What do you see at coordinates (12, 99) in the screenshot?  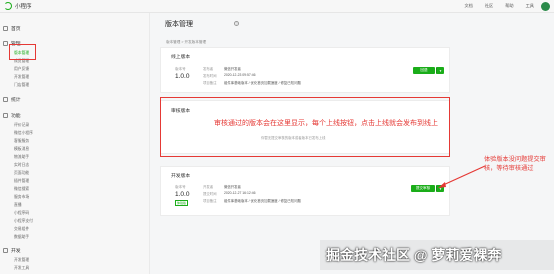 I see `sidebar-group-stats: 统计` at bounding box center [12, 99].